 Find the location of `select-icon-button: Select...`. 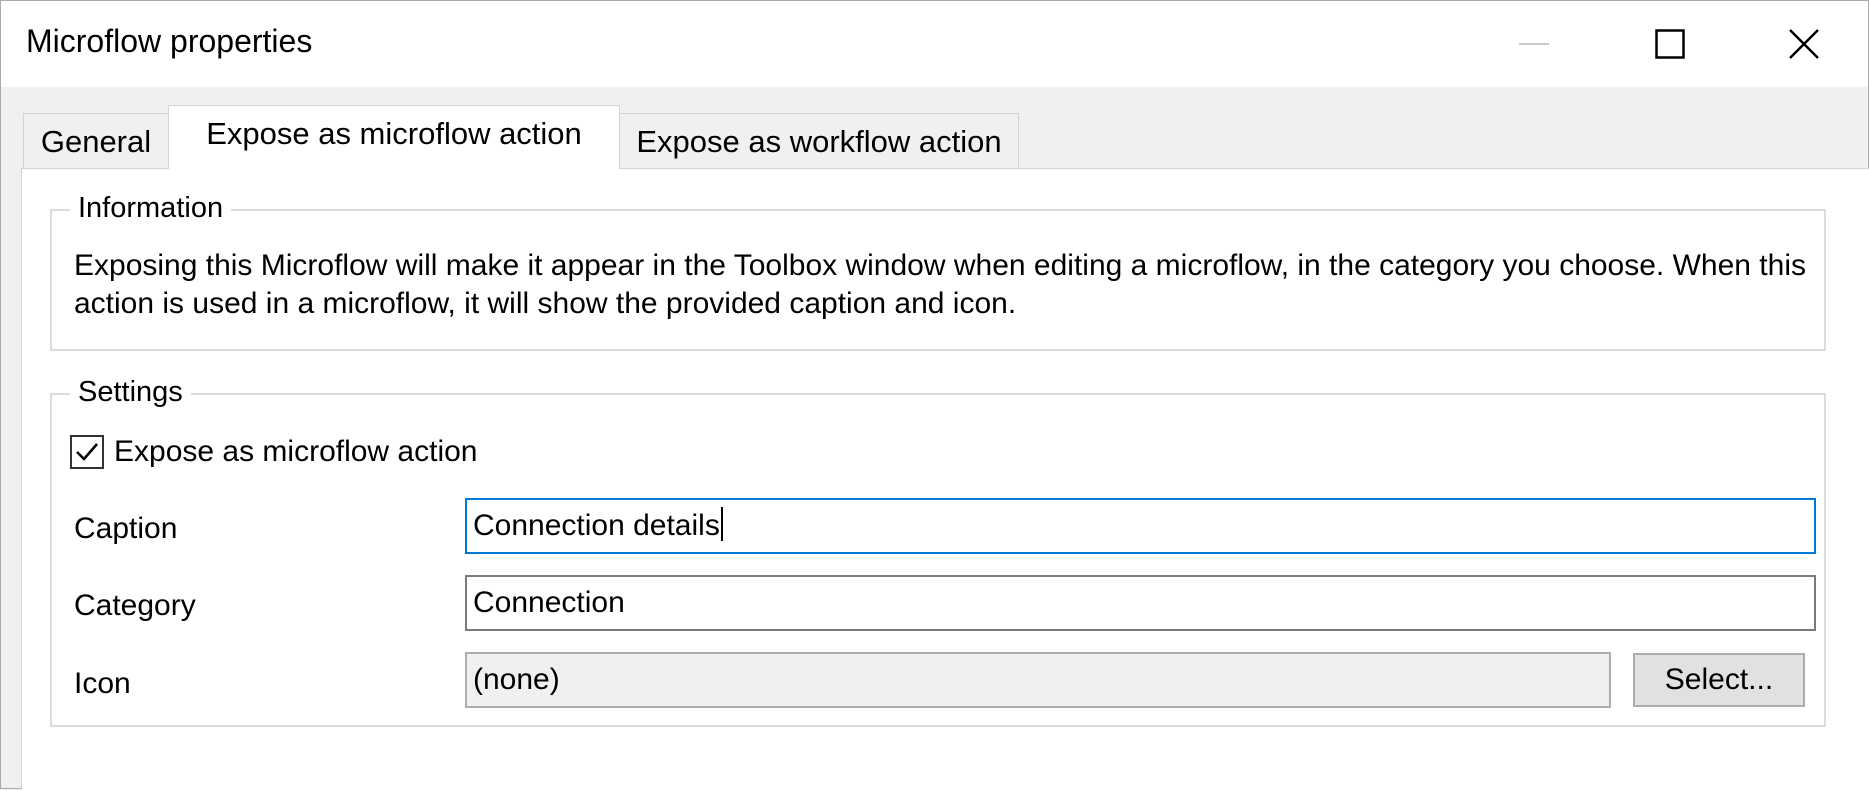

select-icon-button: Select... is located at coordinates (1719, 680).